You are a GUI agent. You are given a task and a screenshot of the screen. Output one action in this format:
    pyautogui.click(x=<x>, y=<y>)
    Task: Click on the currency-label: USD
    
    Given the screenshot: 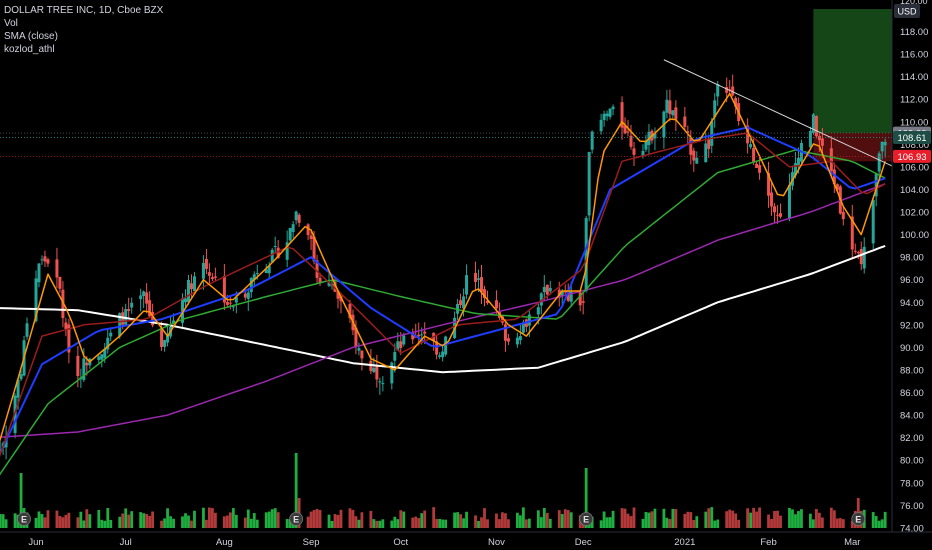 What is the action you would take?
    pyautogui.click(x=907, y=12)
    